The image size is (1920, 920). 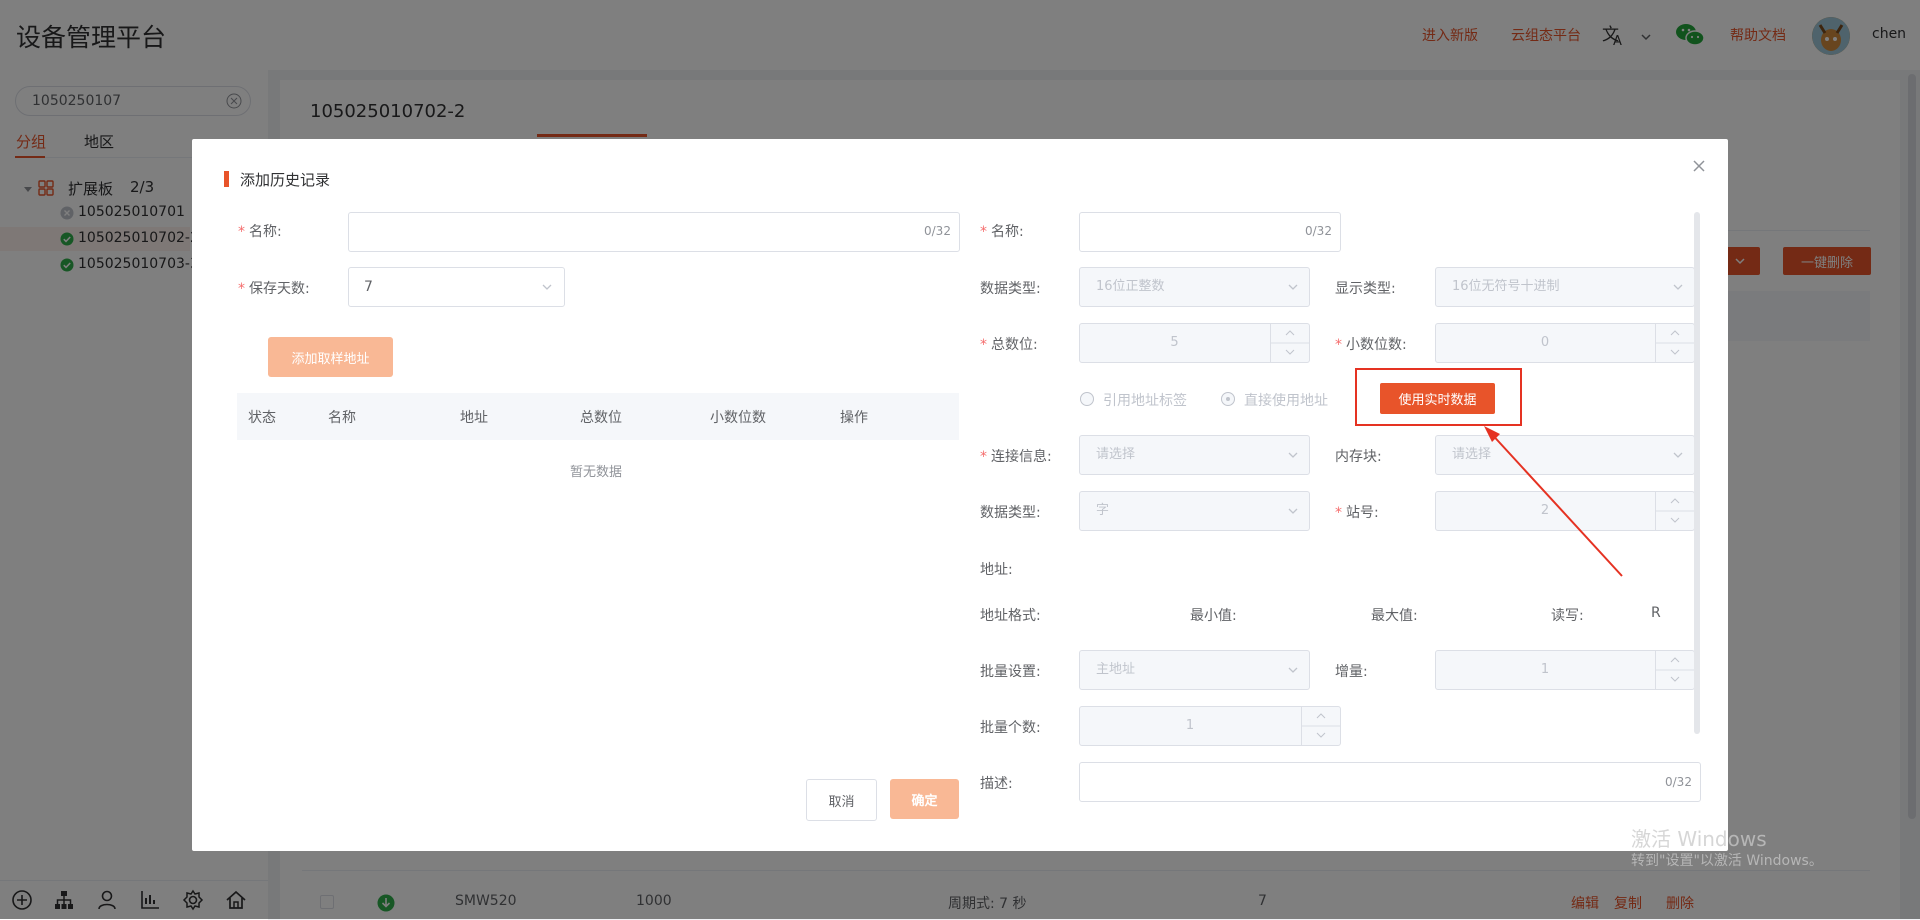 What do you see at coordinates (474, 418) in the screenshot?
I see `column-header-address: 地址` at bounding box center [474, 418].